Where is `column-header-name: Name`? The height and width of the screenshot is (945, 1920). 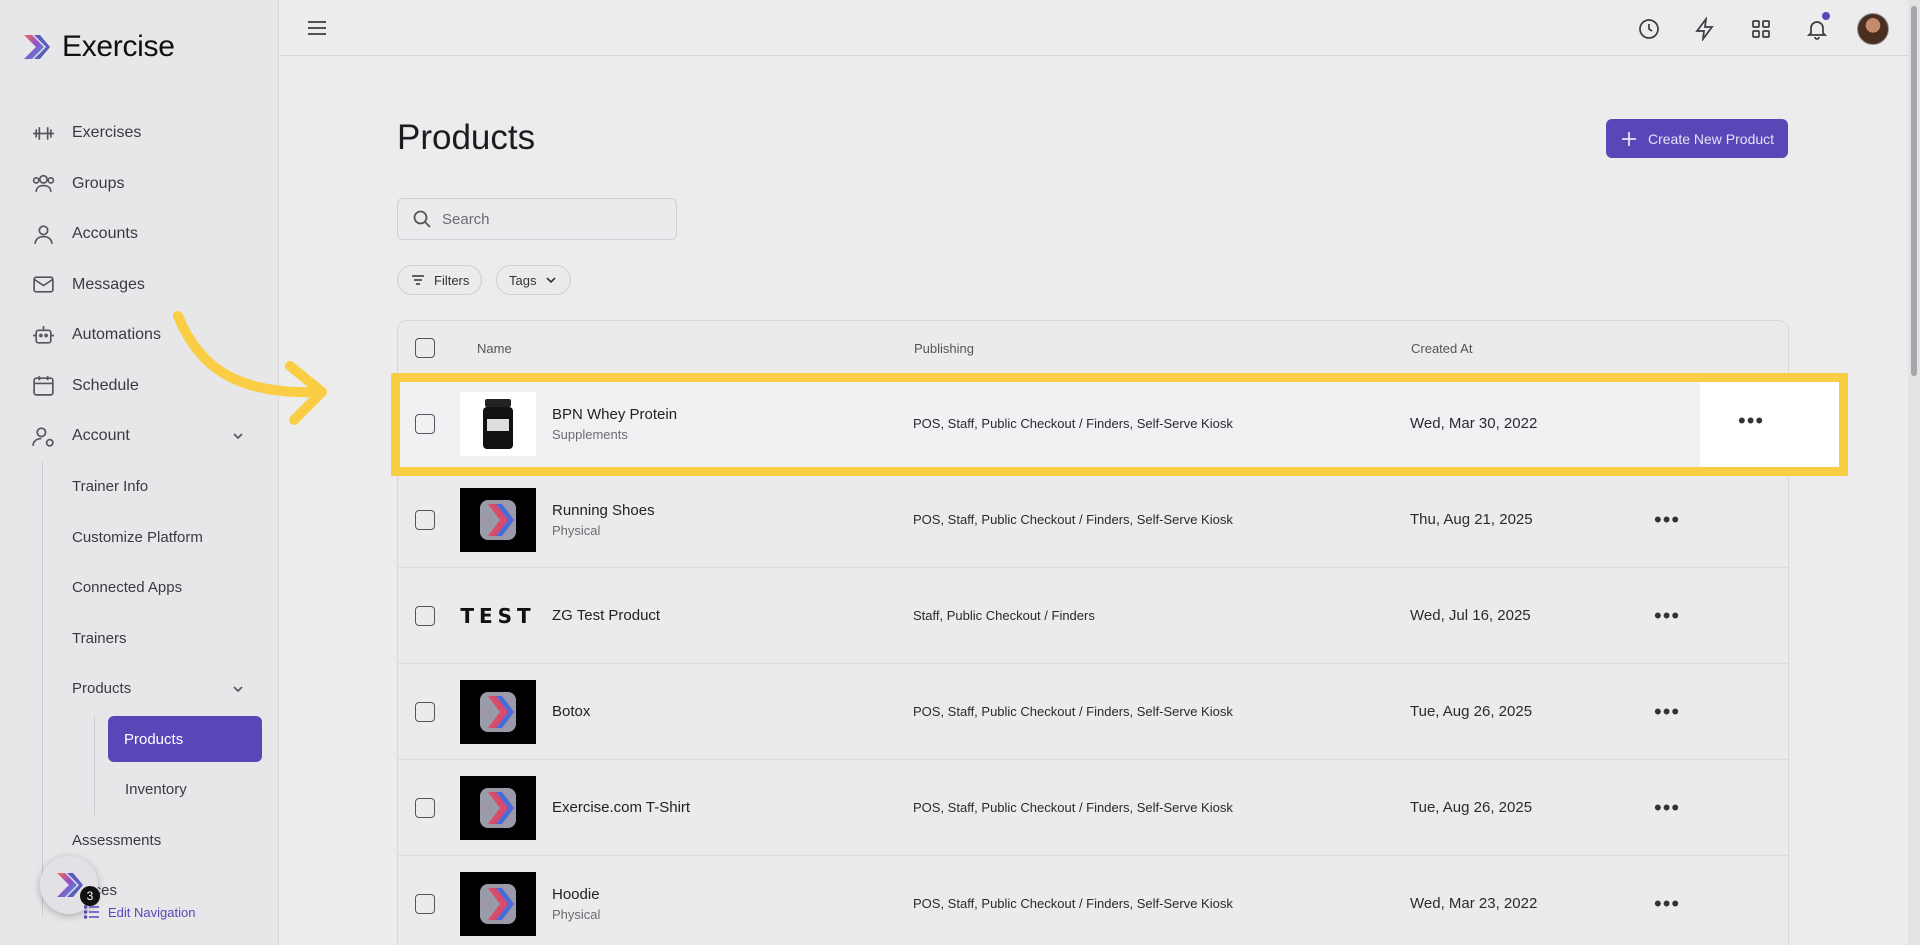 column-header-name: Name is located at coordinates (687, 348).